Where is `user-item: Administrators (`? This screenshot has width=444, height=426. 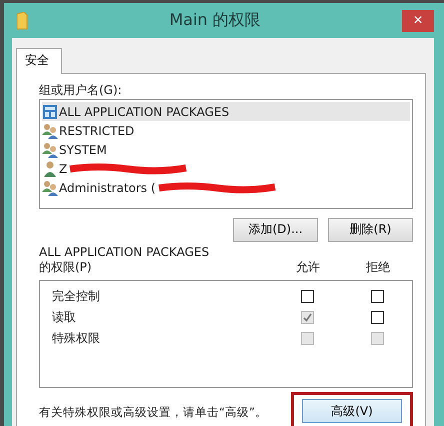
user-item: Administrators ( is located at coordinates (226, 187).